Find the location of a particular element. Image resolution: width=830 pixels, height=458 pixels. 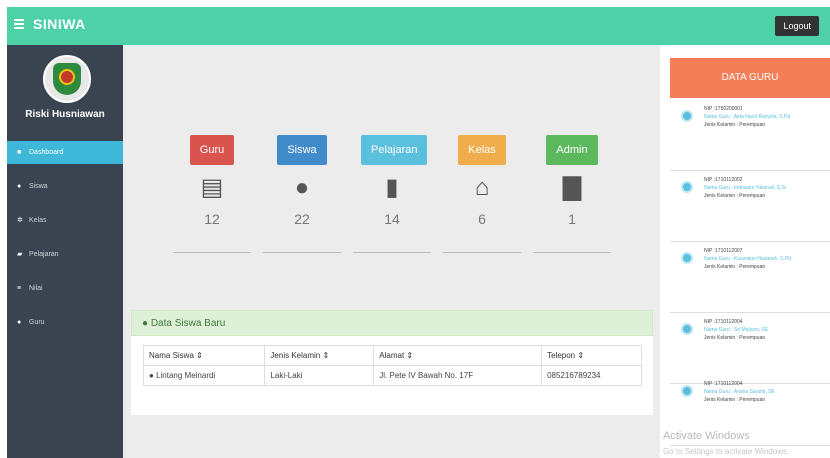

sidebar-item-label: Nilai is located at coordinates (36, 288).